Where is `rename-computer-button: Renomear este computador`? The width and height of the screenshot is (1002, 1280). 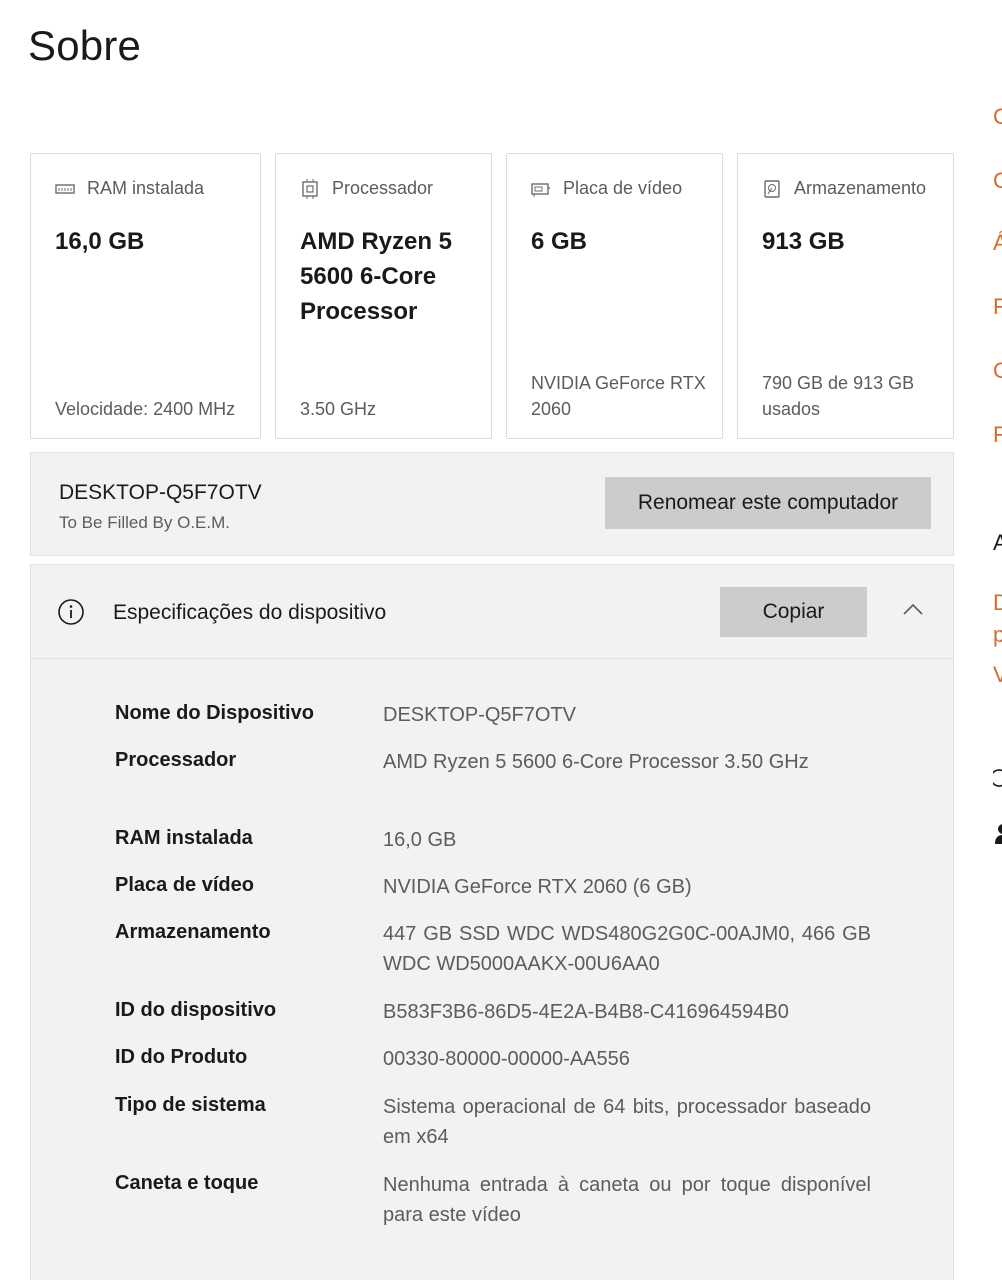 rename-computer-button: Renomear este computador is located at coordinates (768, 503).